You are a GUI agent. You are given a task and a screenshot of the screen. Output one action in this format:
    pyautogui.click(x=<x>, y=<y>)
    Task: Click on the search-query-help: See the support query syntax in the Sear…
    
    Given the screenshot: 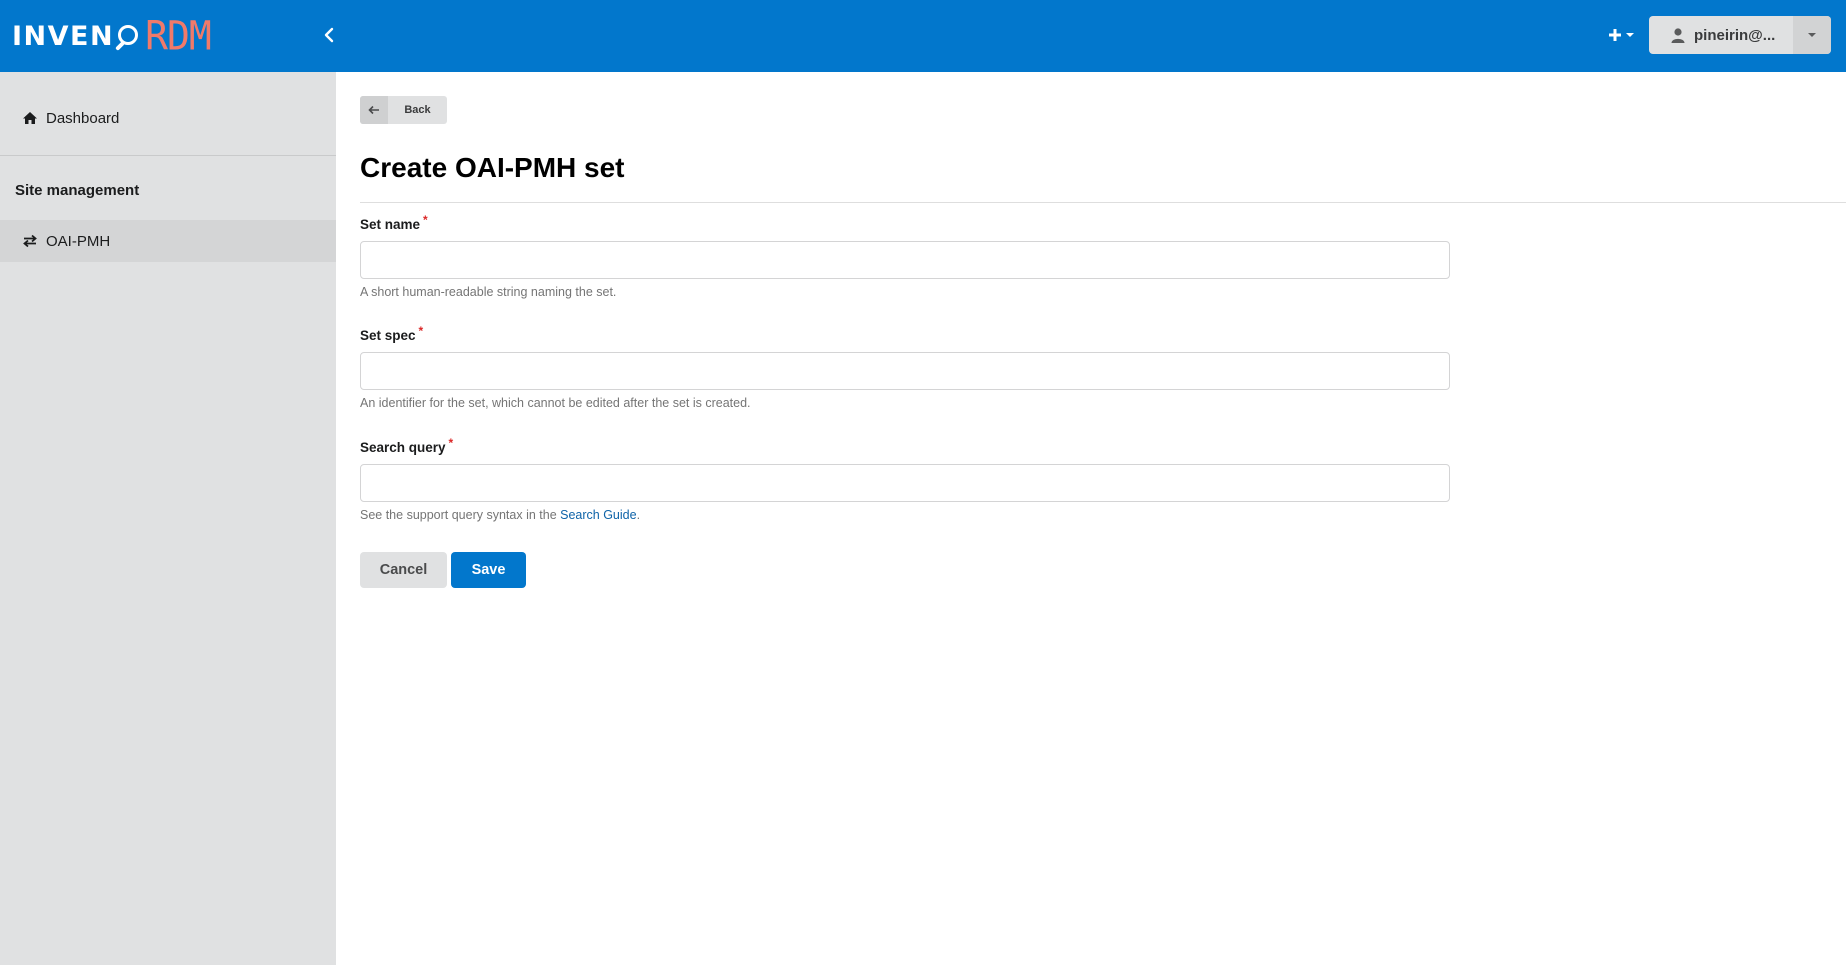 What is the action you would take?
    pyautogui.click(x=905, y=515)
    